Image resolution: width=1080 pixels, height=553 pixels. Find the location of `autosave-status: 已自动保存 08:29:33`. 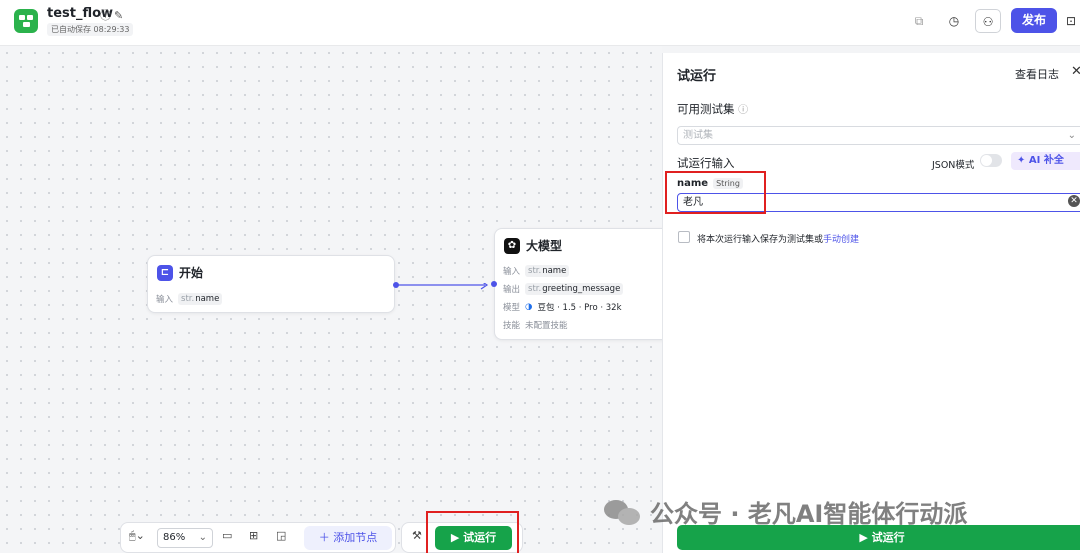

autosave-status: 已自动保存 08:29:33 is located at coordinates (90, 29).